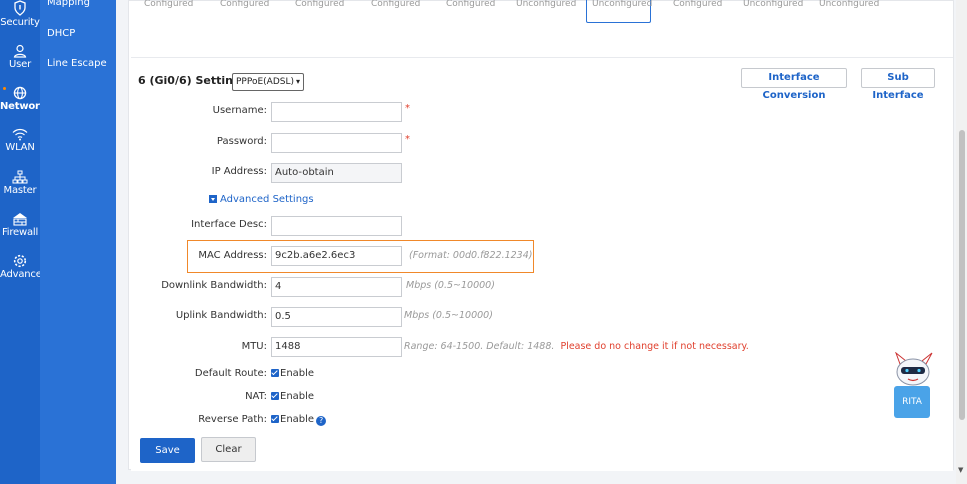  Describe the element at coordinates (228, 449) in the screenshot. I see `clear-button: Clear` at that location.